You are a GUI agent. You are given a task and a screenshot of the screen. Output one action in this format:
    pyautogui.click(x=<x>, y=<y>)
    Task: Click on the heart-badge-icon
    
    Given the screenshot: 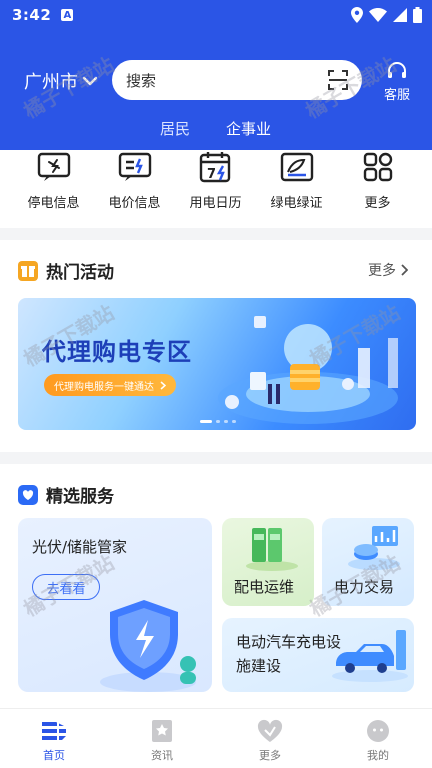 What is the action you would take?
    pyautogui.click(x=28, y=494)
    